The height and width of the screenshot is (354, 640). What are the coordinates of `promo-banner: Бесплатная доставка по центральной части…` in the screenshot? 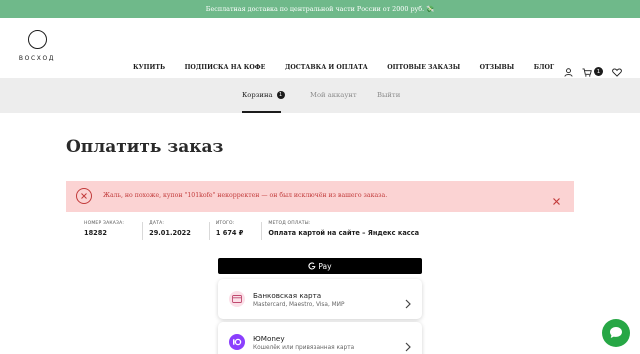 It's located at (320, 9).